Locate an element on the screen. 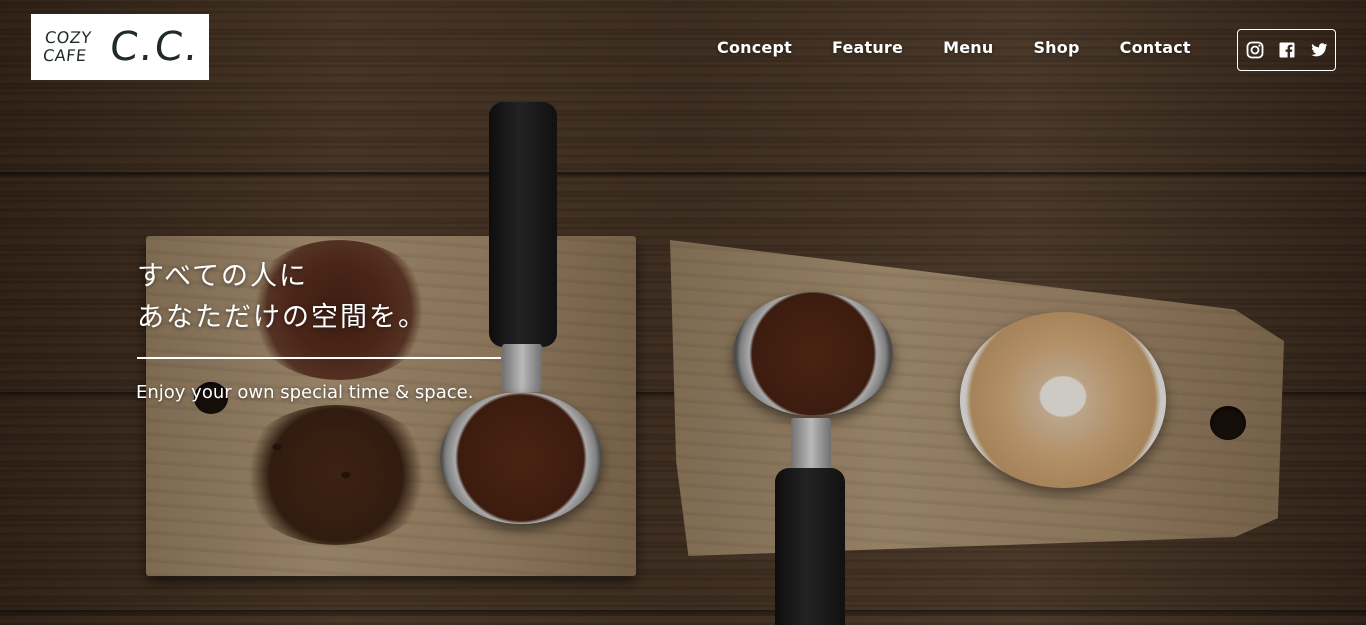  logo-cafe-text: CAFE is located at coordinates (65, 55).